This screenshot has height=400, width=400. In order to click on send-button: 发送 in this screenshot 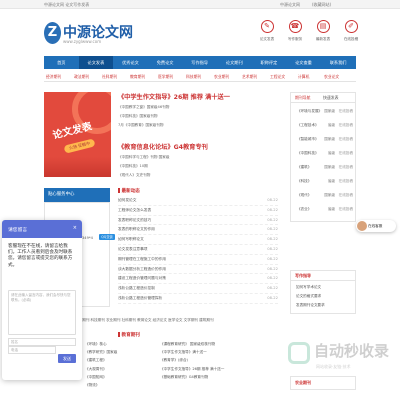, I will do `click(67, 358)`.